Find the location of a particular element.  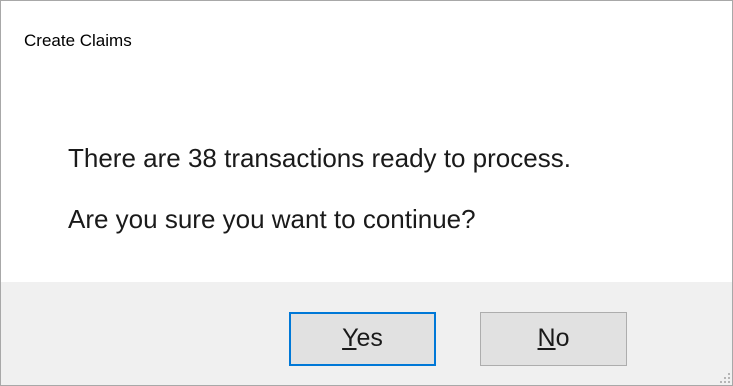

message-line-2: Are you sure you want to continue? is located at coordinates (272, 219).